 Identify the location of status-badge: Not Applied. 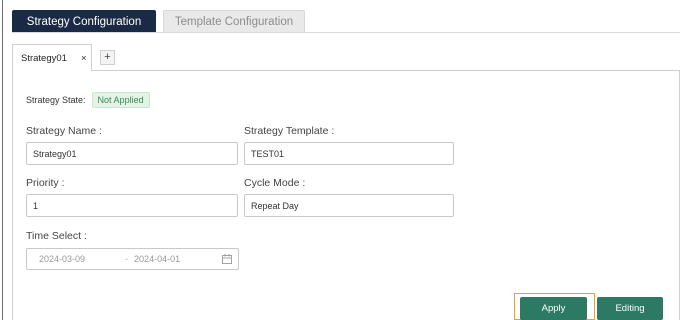
(120, 100).